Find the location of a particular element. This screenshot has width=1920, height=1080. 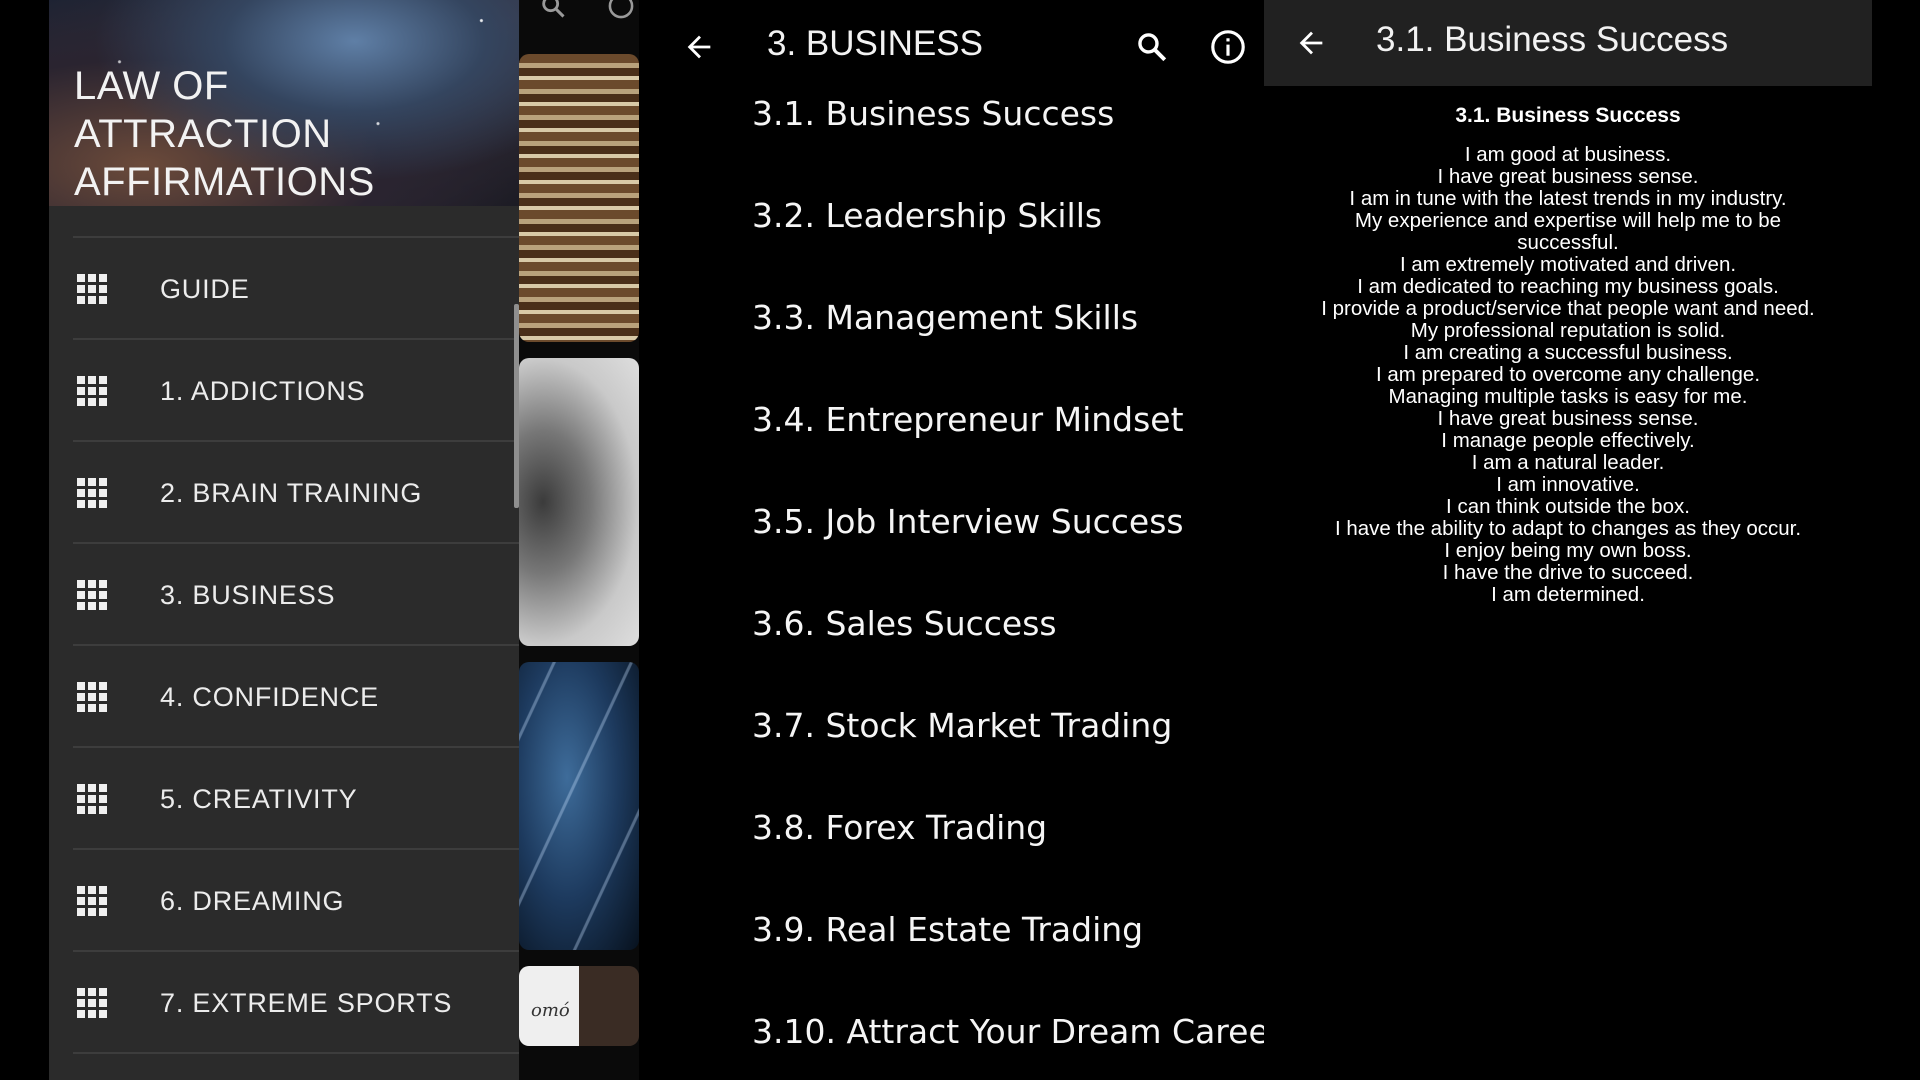

drawer-item-label: 1. ADDICTIONS is located at coordinates (263, 391).